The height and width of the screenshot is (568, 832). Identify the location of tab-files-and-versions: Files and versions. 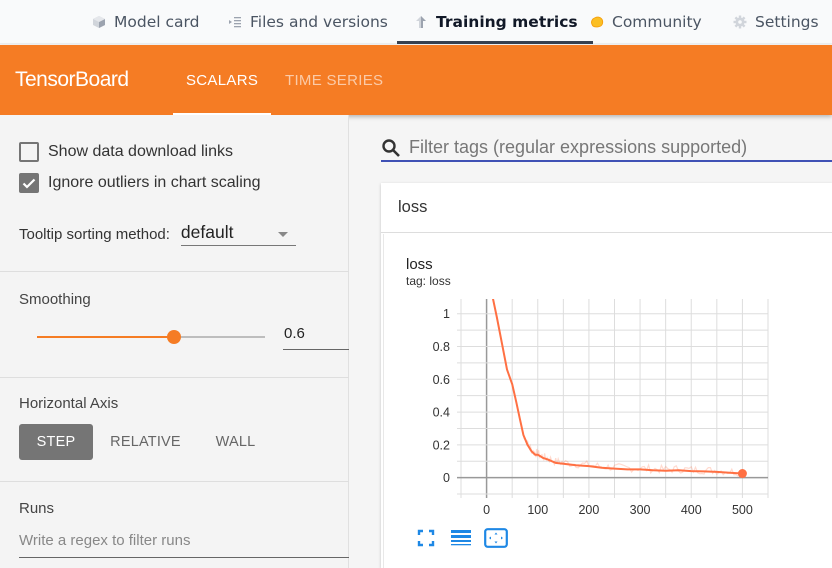
(308, 22).